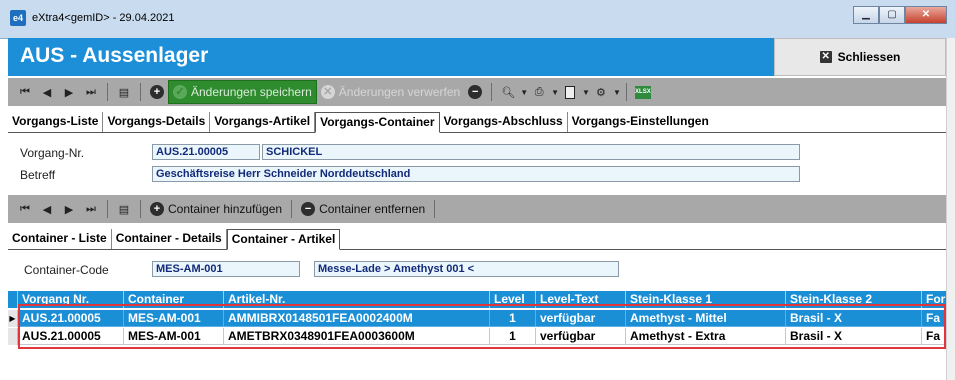 The width and height of the screenshot is (955, 380). What do you see at coordinates (263, 122) in the screenshot?
I see `tab-vorgangs-artikel: Vorgangs-Artikel` at bounding box center [263, 122].